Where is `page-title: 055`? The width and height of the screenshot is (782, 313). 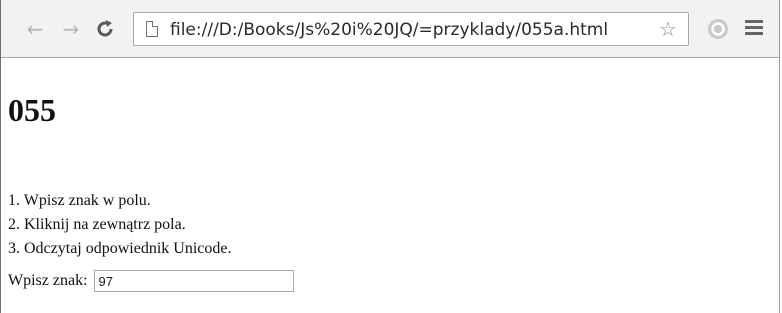
page-title: 055 is located at coordinates (32, 110).